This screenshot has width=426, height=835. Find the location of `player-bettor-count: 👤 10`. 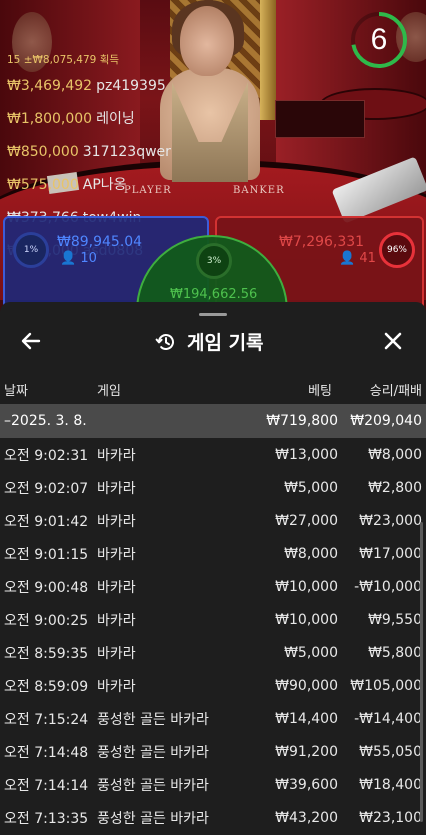

player-bettor-count: 👤 10 is located at coordinates (78, 258).